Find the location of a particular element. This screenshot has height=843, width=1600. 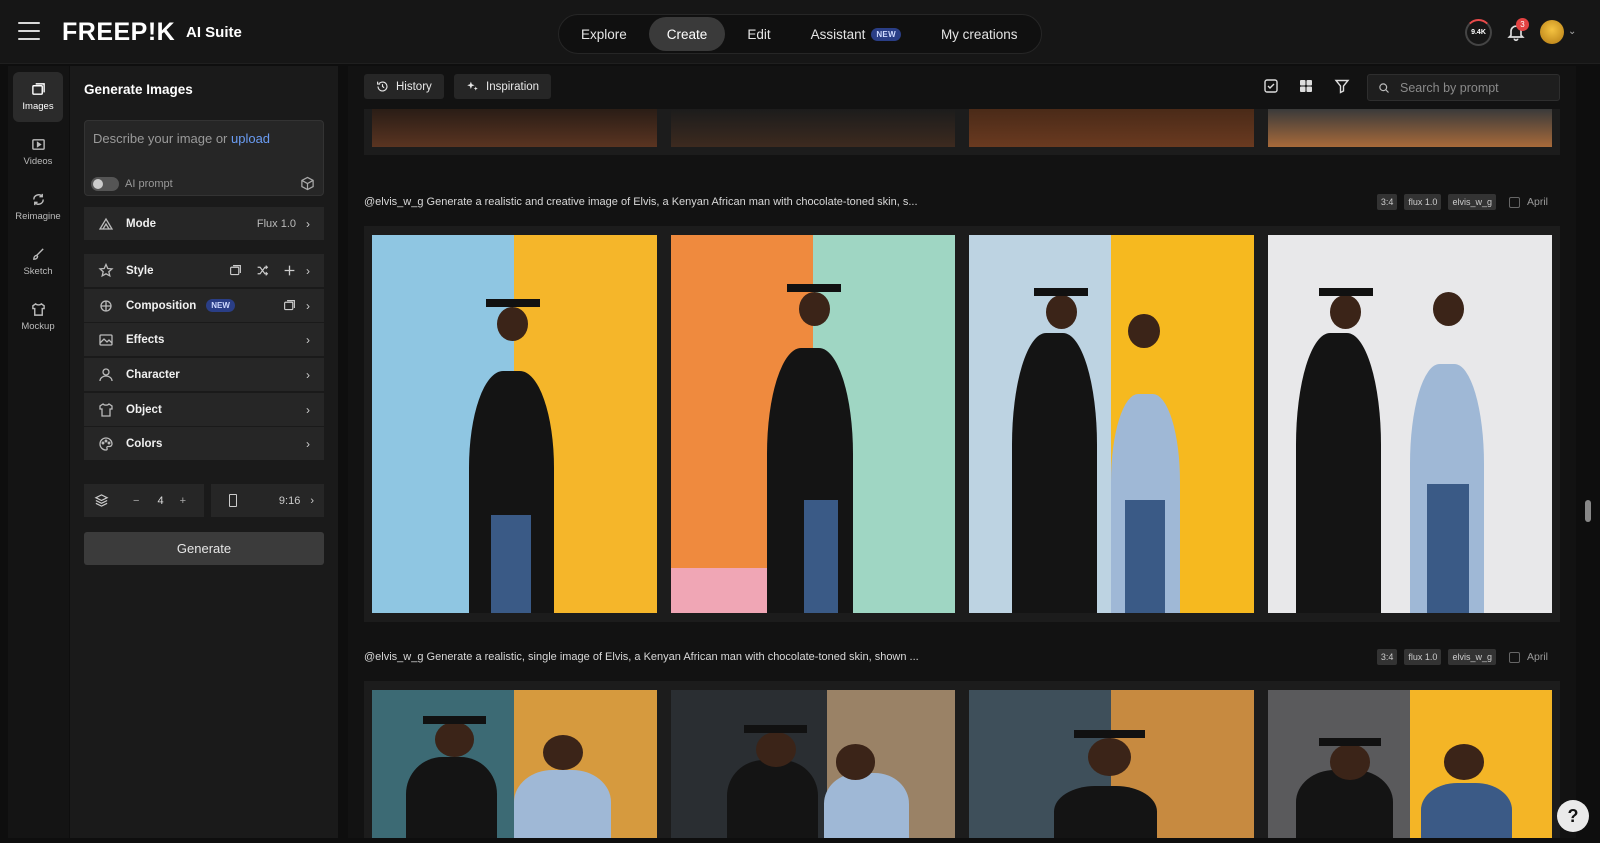

user-avatar is located at coordinates (1552, 32).